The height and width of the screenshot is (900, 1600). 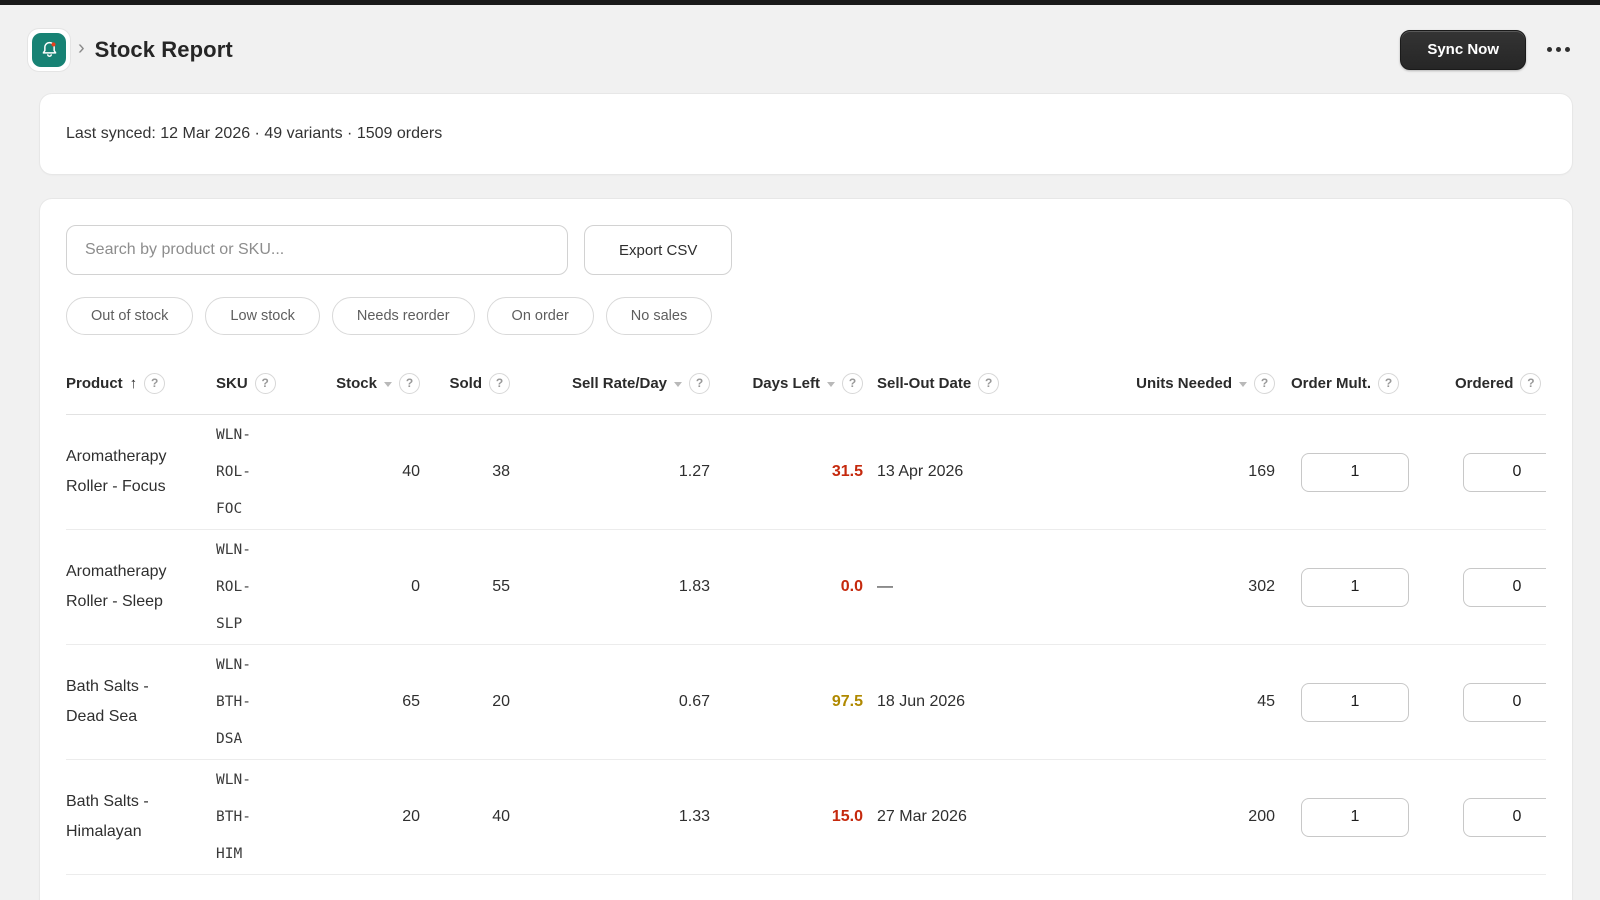 What do you see at coordinates (358, 383) in the screenshot?
I see `column-header-stock: Stock ?` at bounding box center [358, 383].